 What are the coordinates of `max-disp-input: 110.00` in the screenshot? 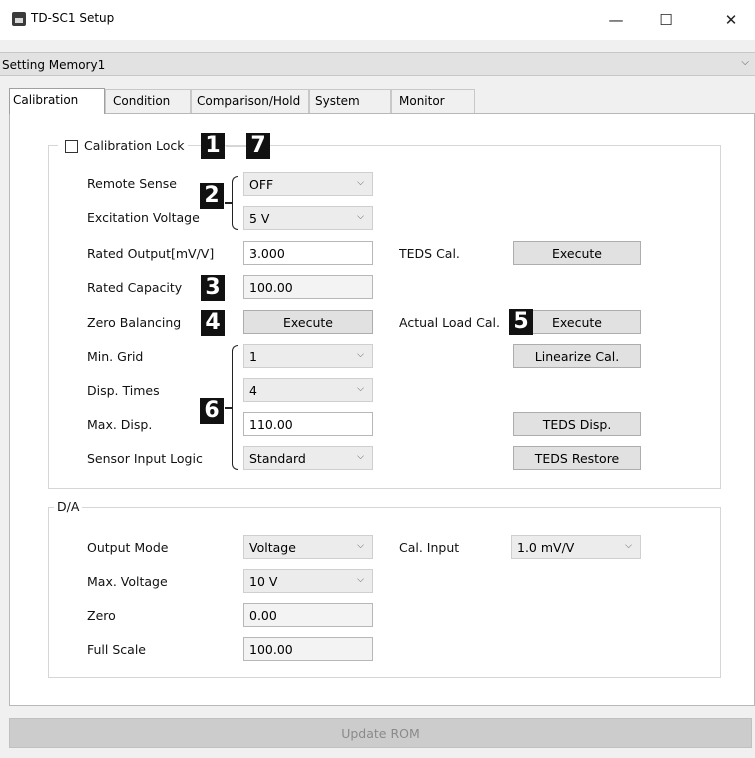 It's located at (308, 424).